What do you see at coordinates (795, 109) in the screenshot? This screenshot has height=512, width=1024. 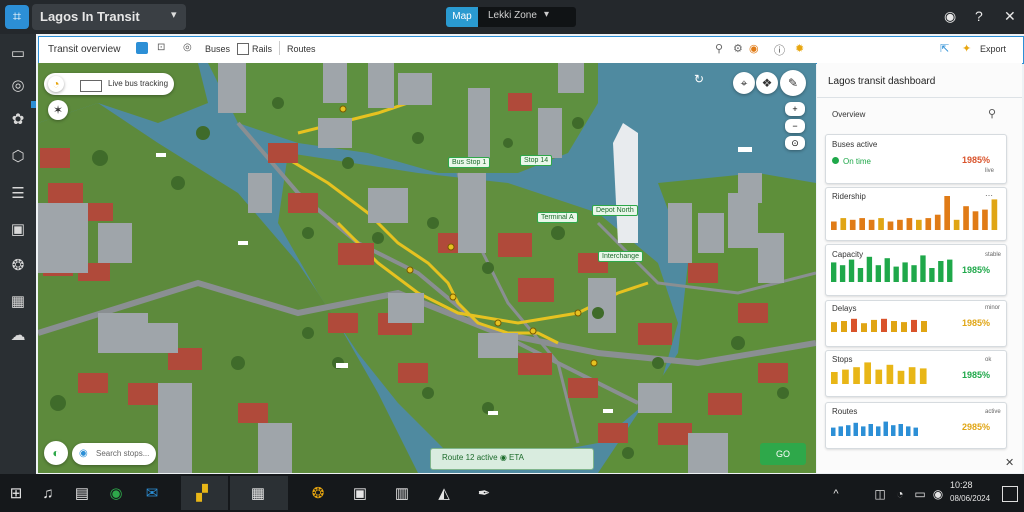 I see `zoom-in-button: +` at bounding box center [795, 109].